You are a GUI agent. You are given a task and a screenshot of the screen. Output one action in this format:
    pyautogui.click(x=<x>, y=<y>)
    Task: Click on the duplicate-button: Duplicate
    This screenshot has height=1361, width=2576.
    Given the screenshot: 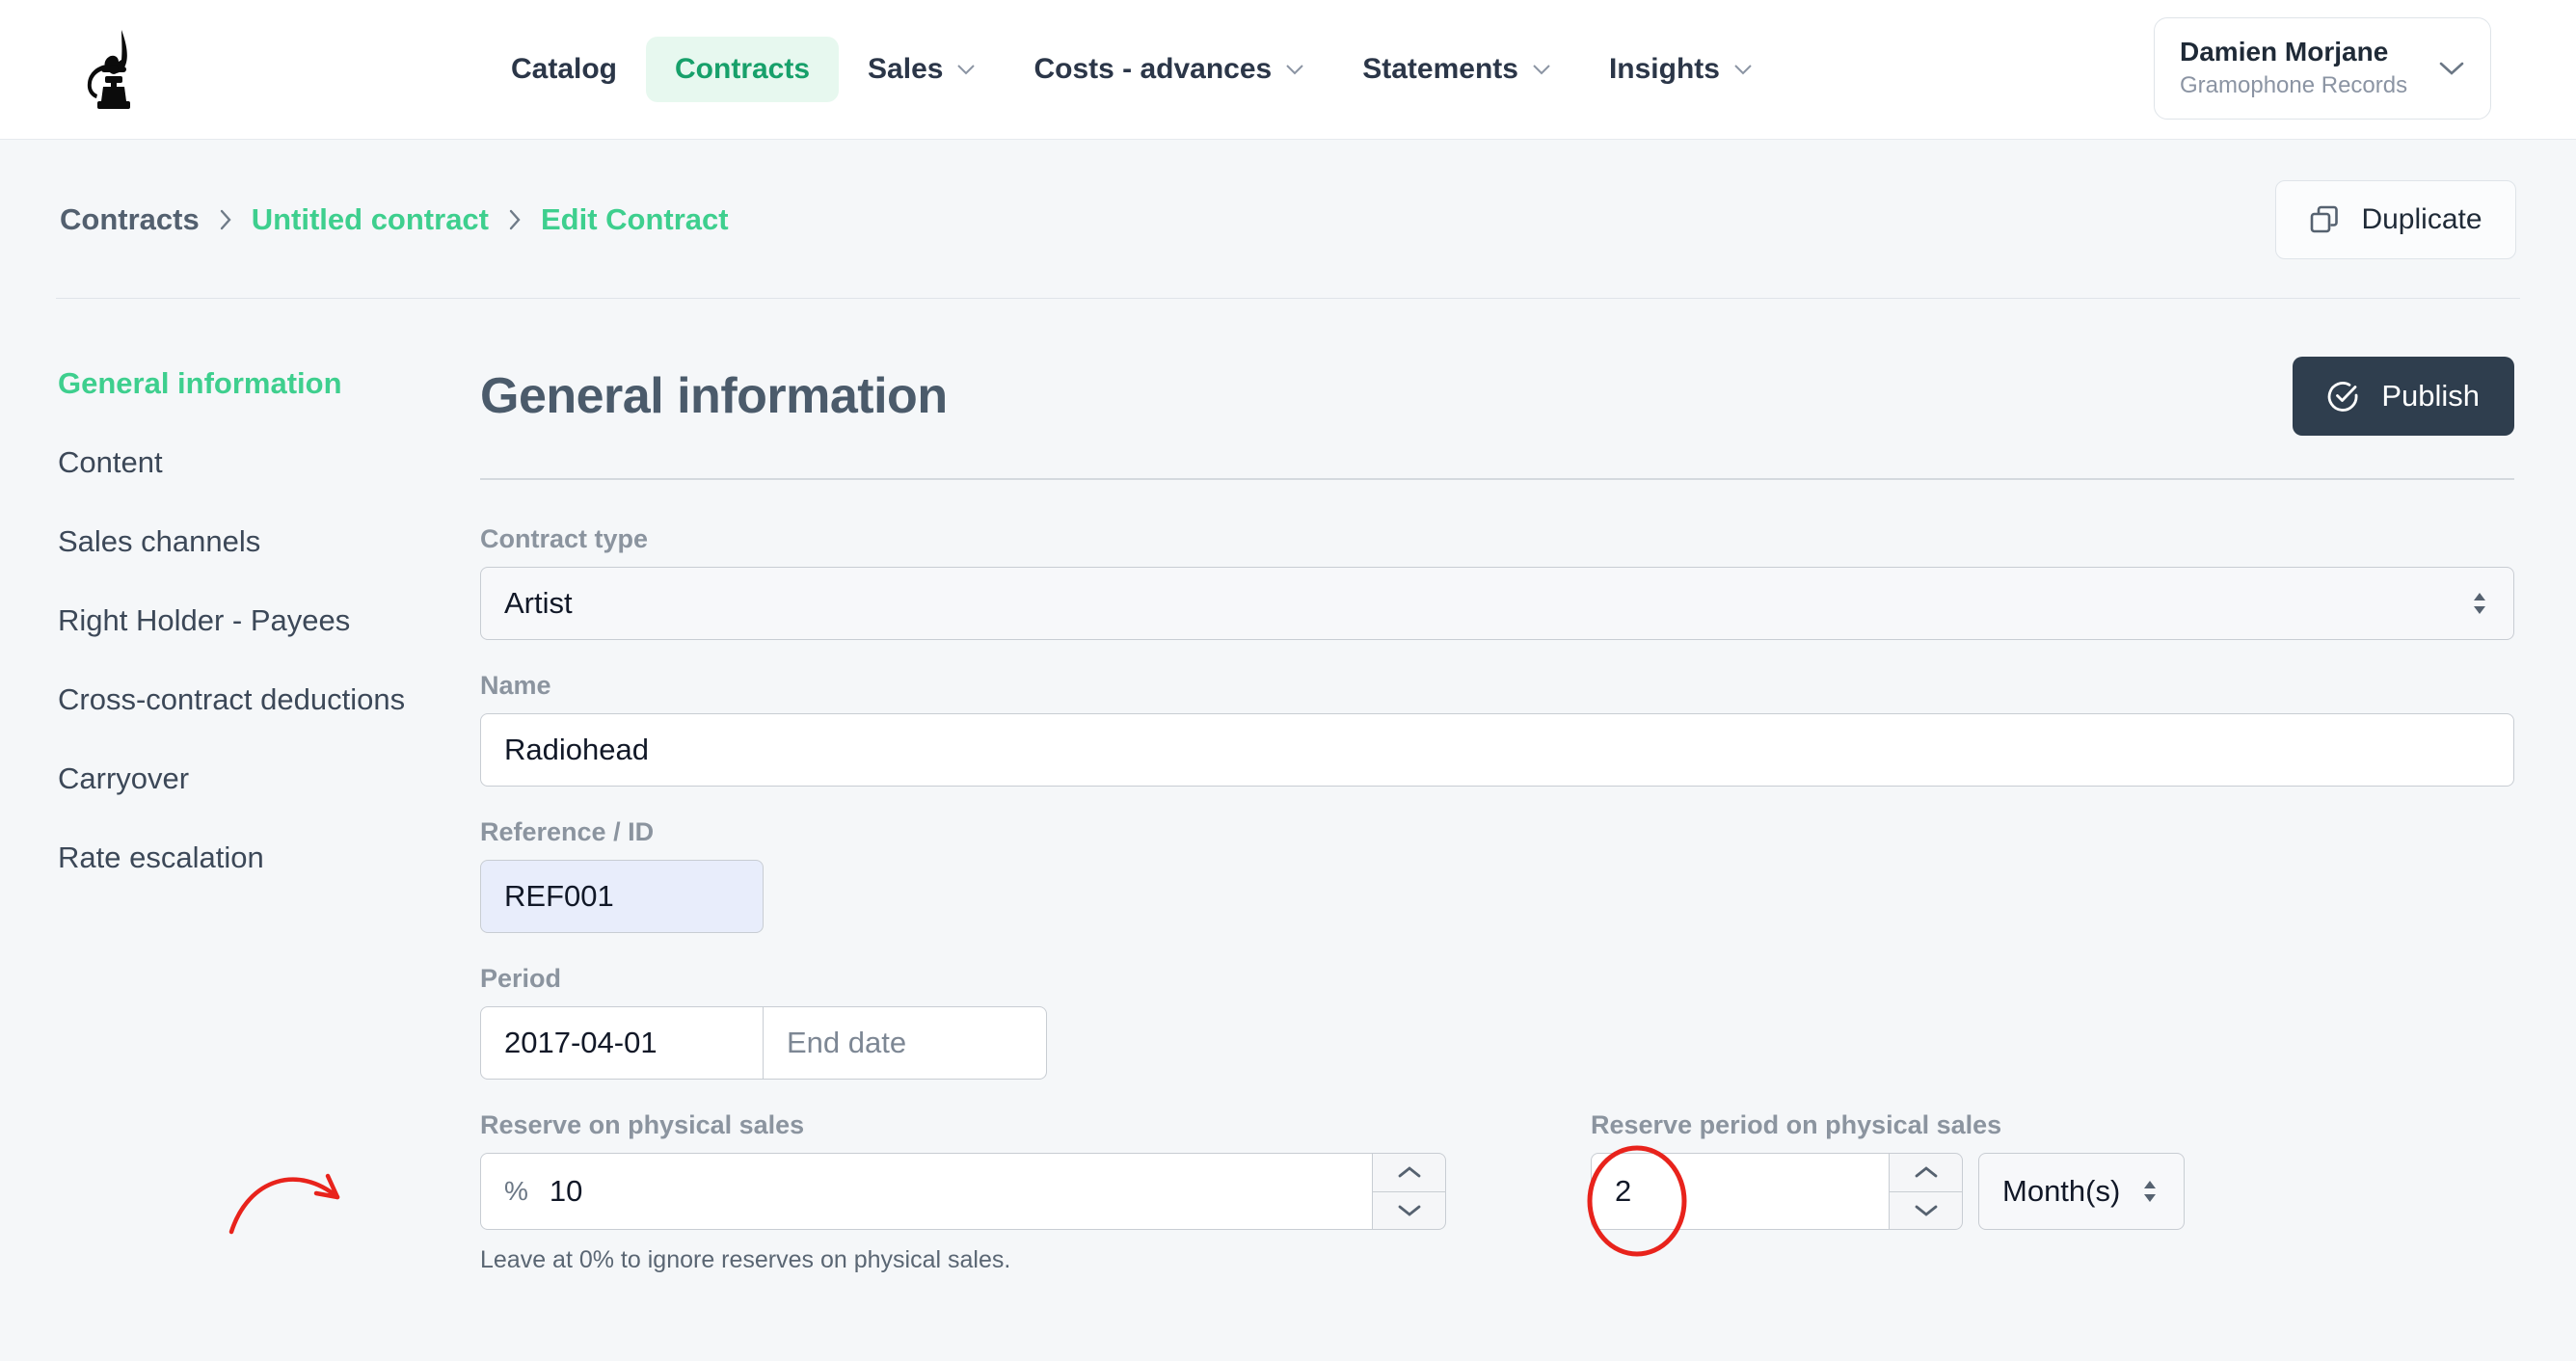 What is the action you would take?
    pyautogui.click(x=2395, y=219)
    